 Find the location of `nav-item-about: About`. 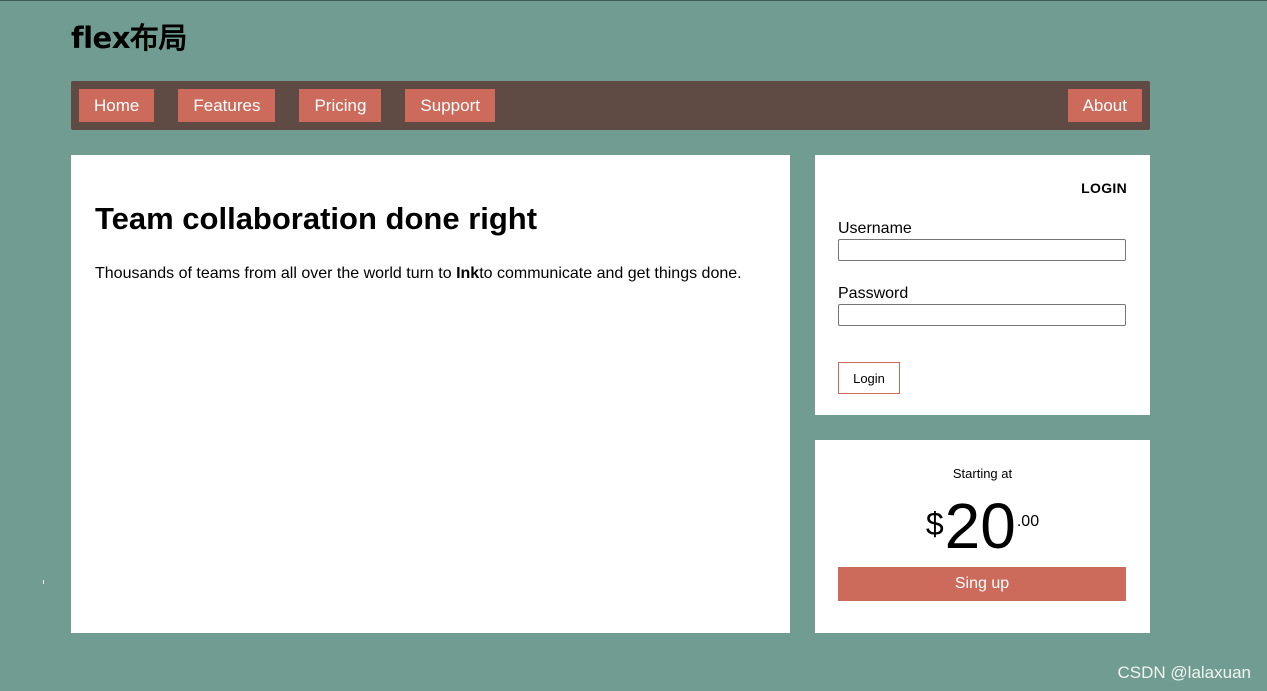

nav-item-about: About is located at coordinates (1104, 105).